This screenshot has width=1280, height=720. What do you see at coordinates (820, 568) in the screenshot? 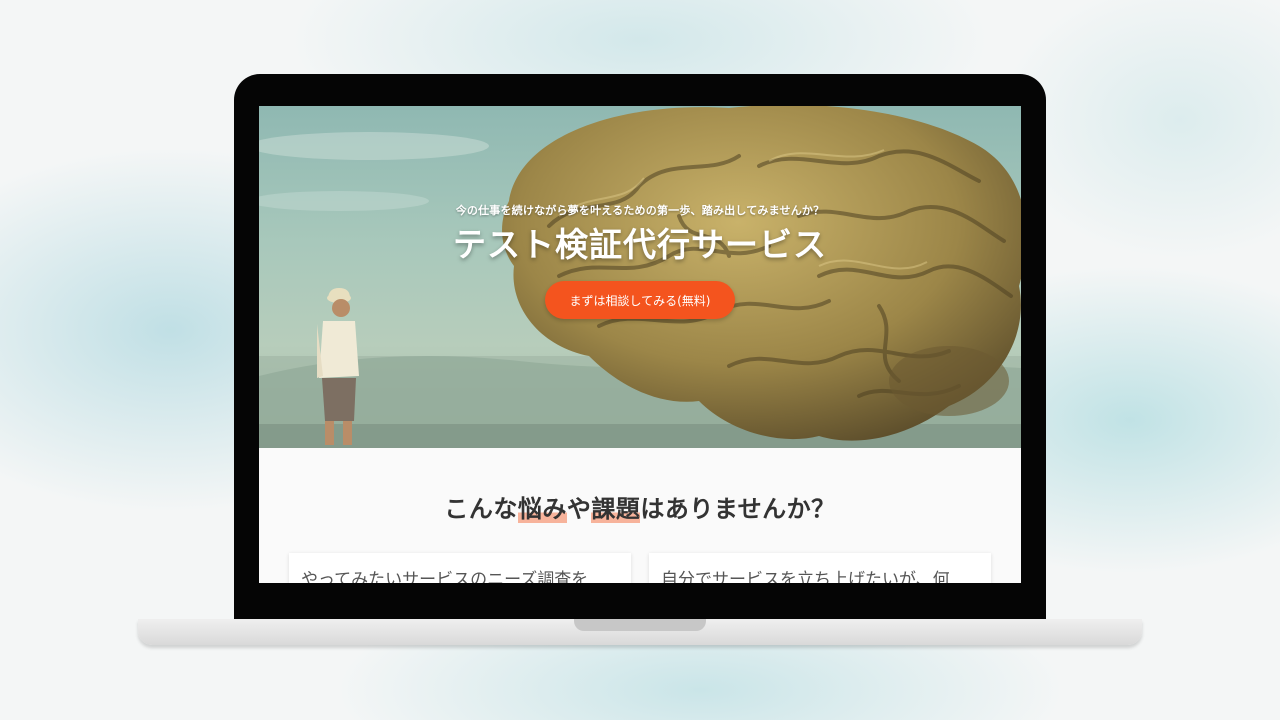
I see `problem-card: 自分でサービスを立ち上げたいが、何` at bounding box center [820, 568].